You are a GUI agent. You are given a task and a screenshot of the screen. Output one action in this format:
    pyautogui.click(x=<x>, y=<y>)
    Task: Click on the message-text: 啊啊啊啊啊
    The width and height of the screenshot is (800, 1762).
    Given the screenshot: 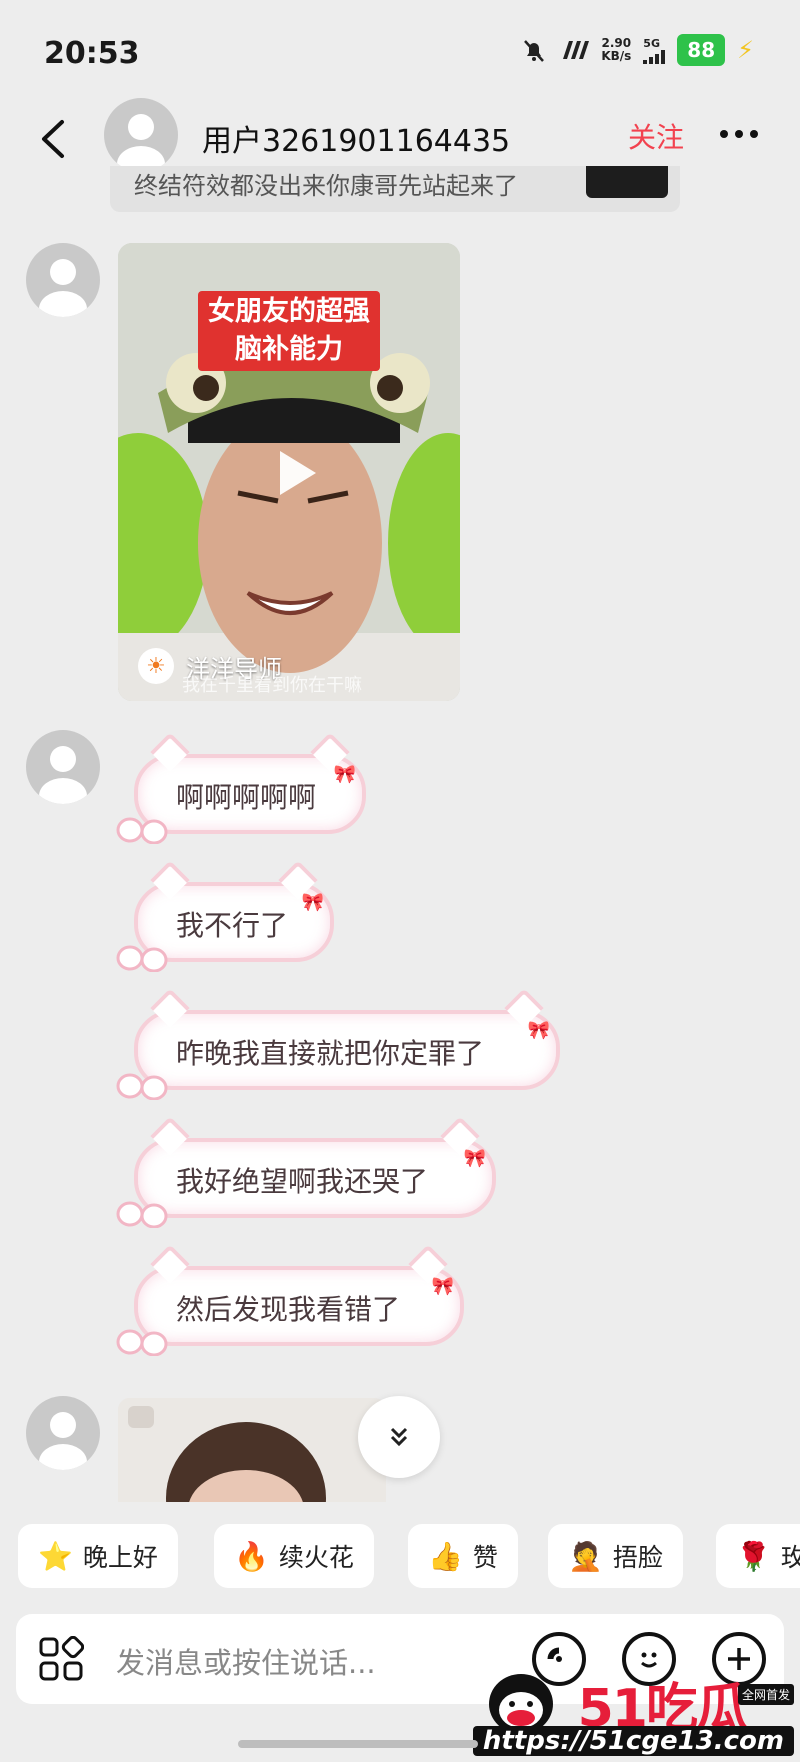 What is the action you would take?
    pyautogui.click(x=246, y=797)
    